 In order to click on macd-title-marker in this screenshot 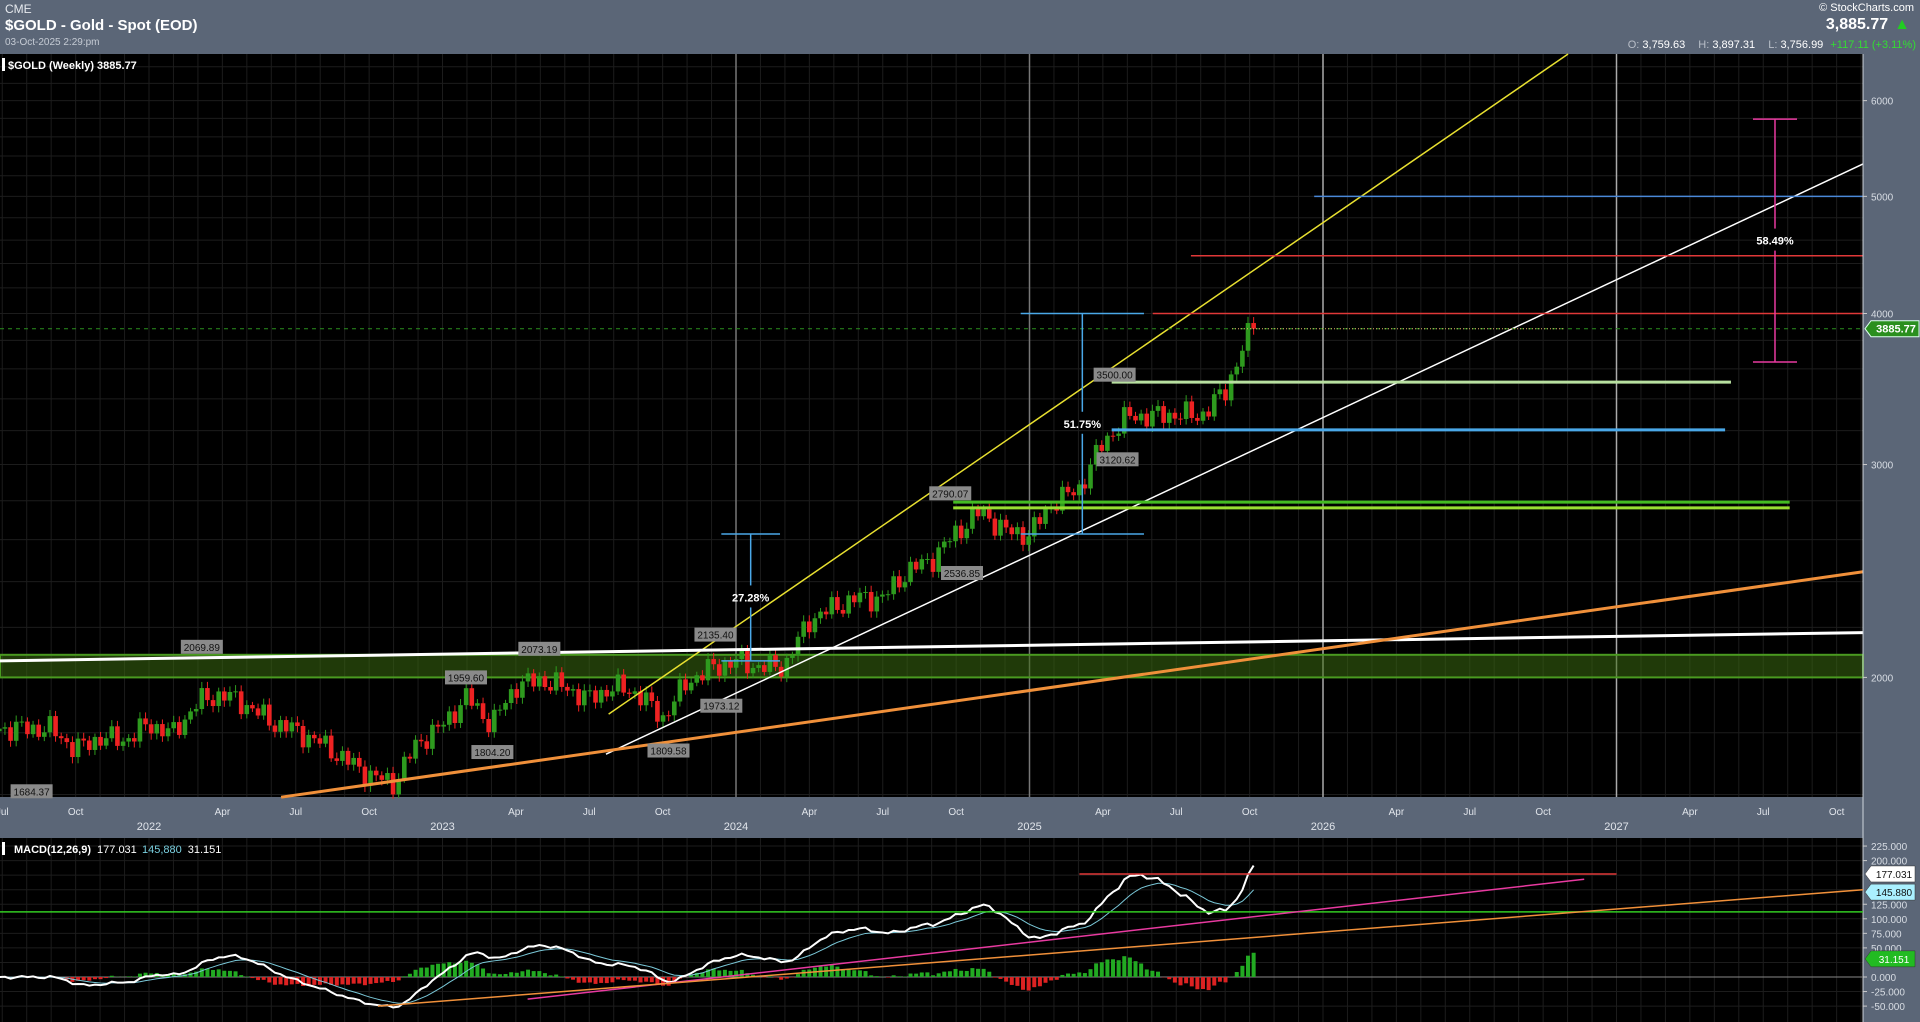, I will do `click(3, 848)`.